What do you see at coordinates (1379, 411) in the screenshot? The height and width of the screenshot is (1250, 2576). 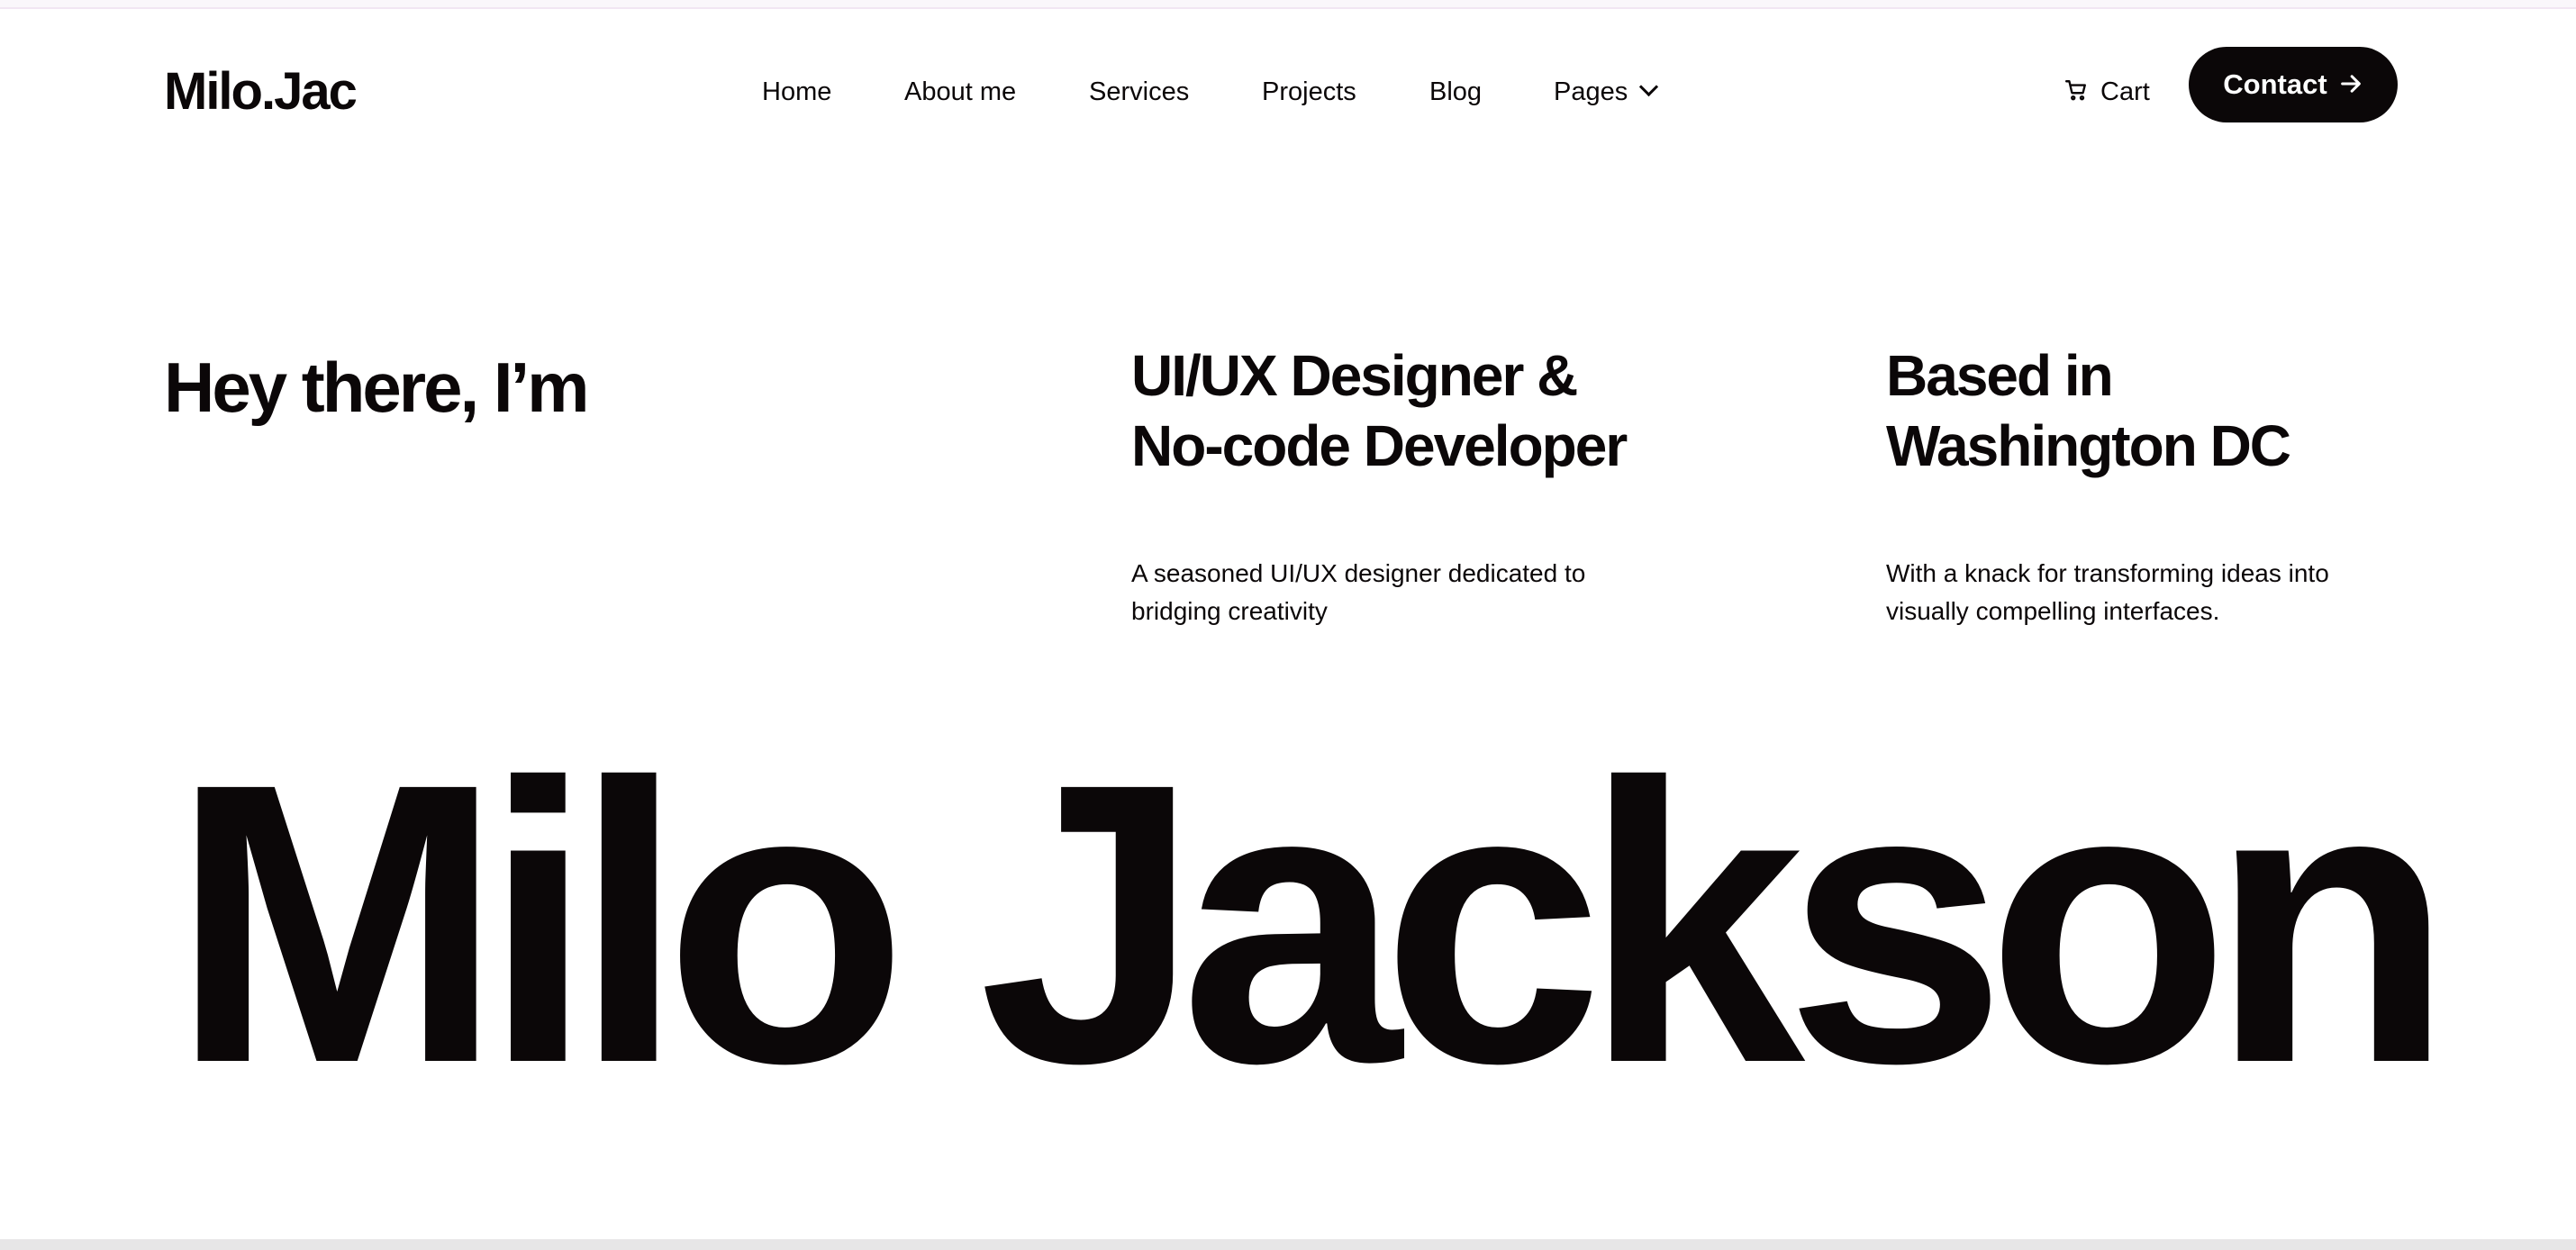 I see `role-title: UI/UX Designer & No-code Developer` at bounding box center [1379, 411].